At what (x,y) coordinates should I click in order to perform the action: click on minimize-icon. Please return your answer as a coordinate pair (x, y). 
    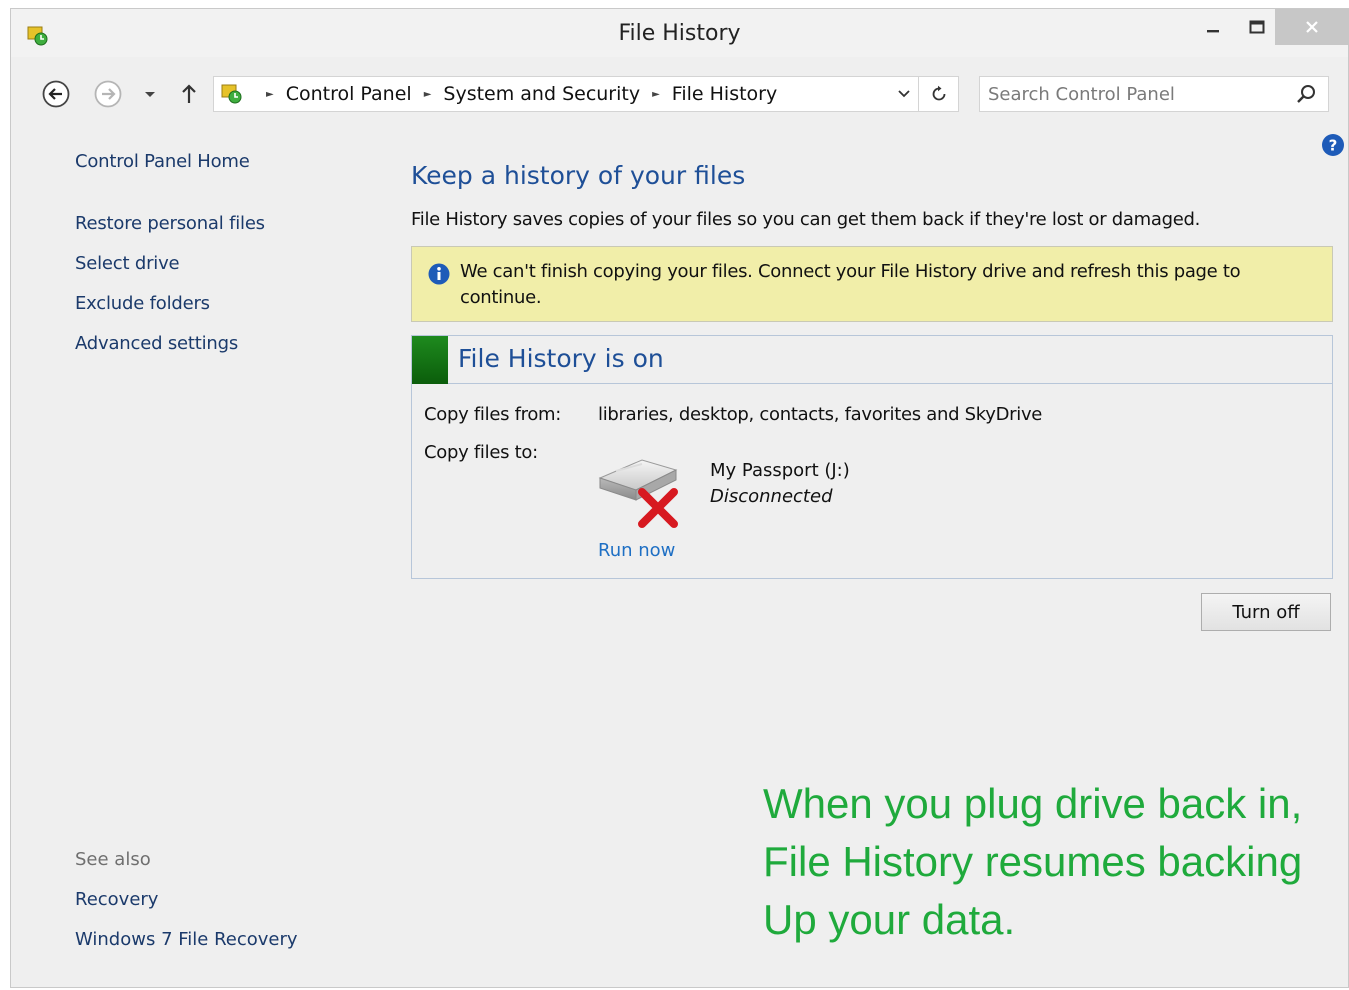
    Looking at the image, I should click on (1213, 31).